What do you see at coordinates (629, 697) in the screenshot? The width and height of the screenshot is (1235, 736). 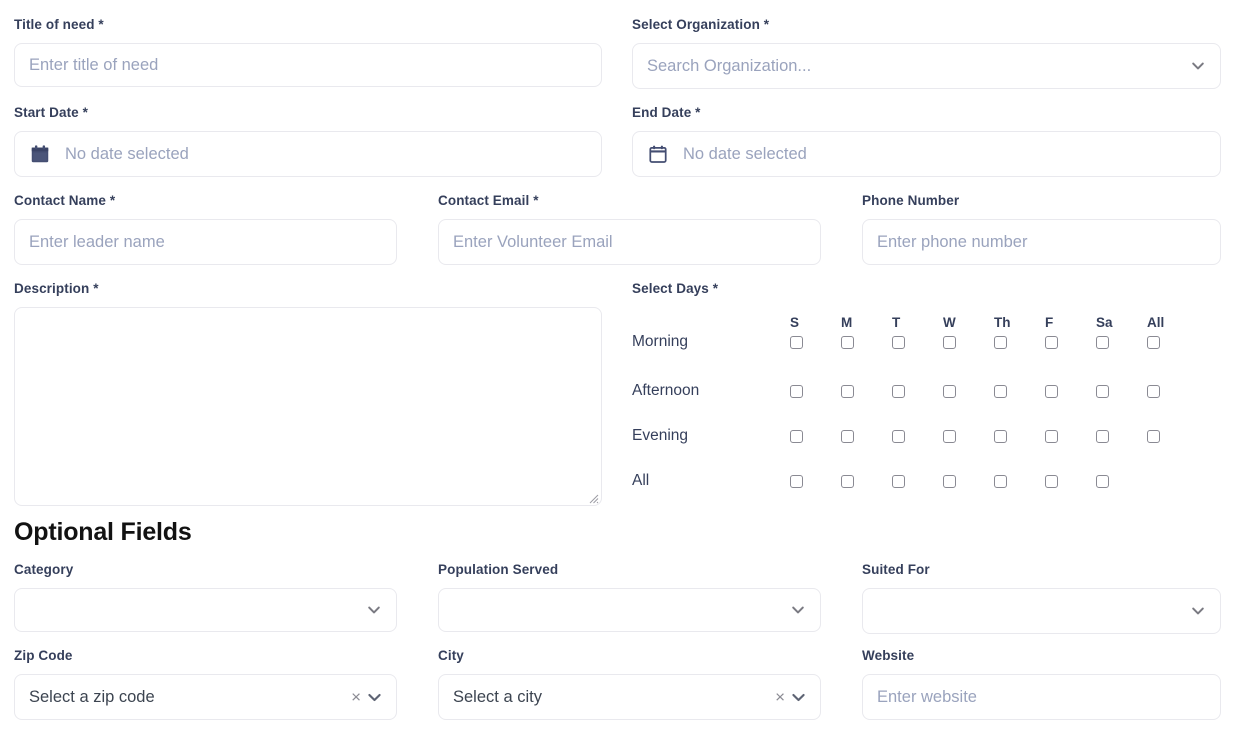 I see `city-select: Select a city` at bounding box center [629, 697].